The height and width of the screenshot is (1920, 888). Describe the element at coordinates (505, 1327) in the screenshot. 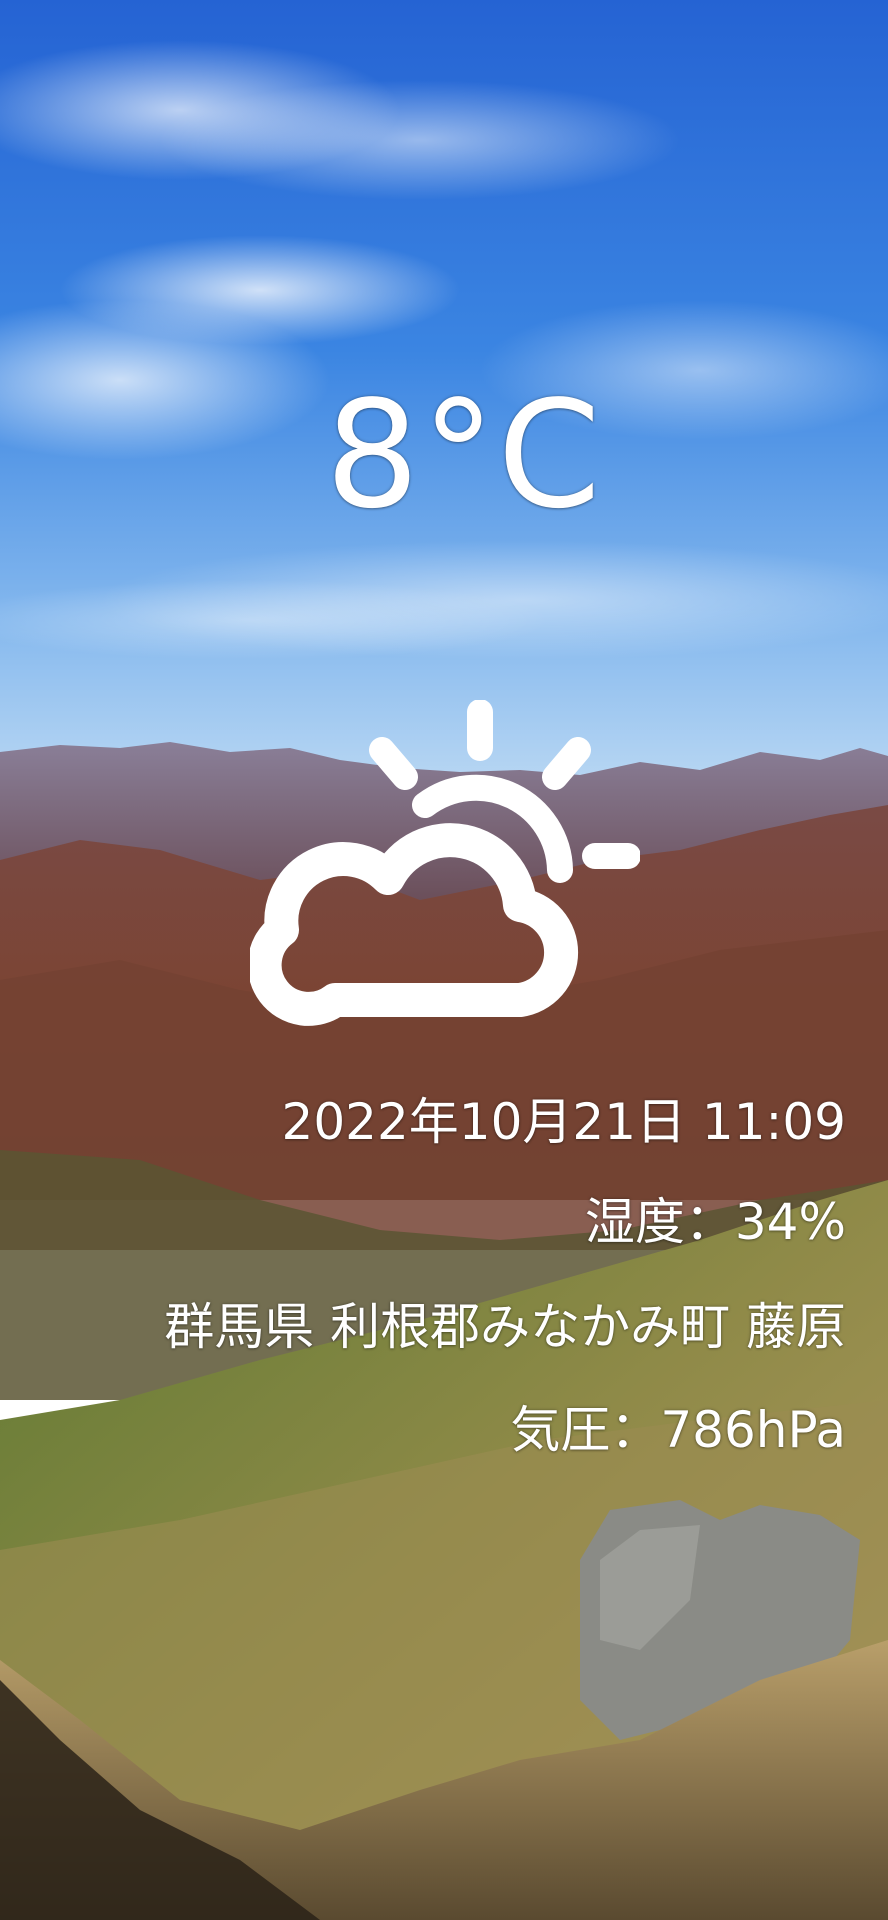

I see `location-label: 群馬県 利根郡みなかみ町 藤原` at that location.